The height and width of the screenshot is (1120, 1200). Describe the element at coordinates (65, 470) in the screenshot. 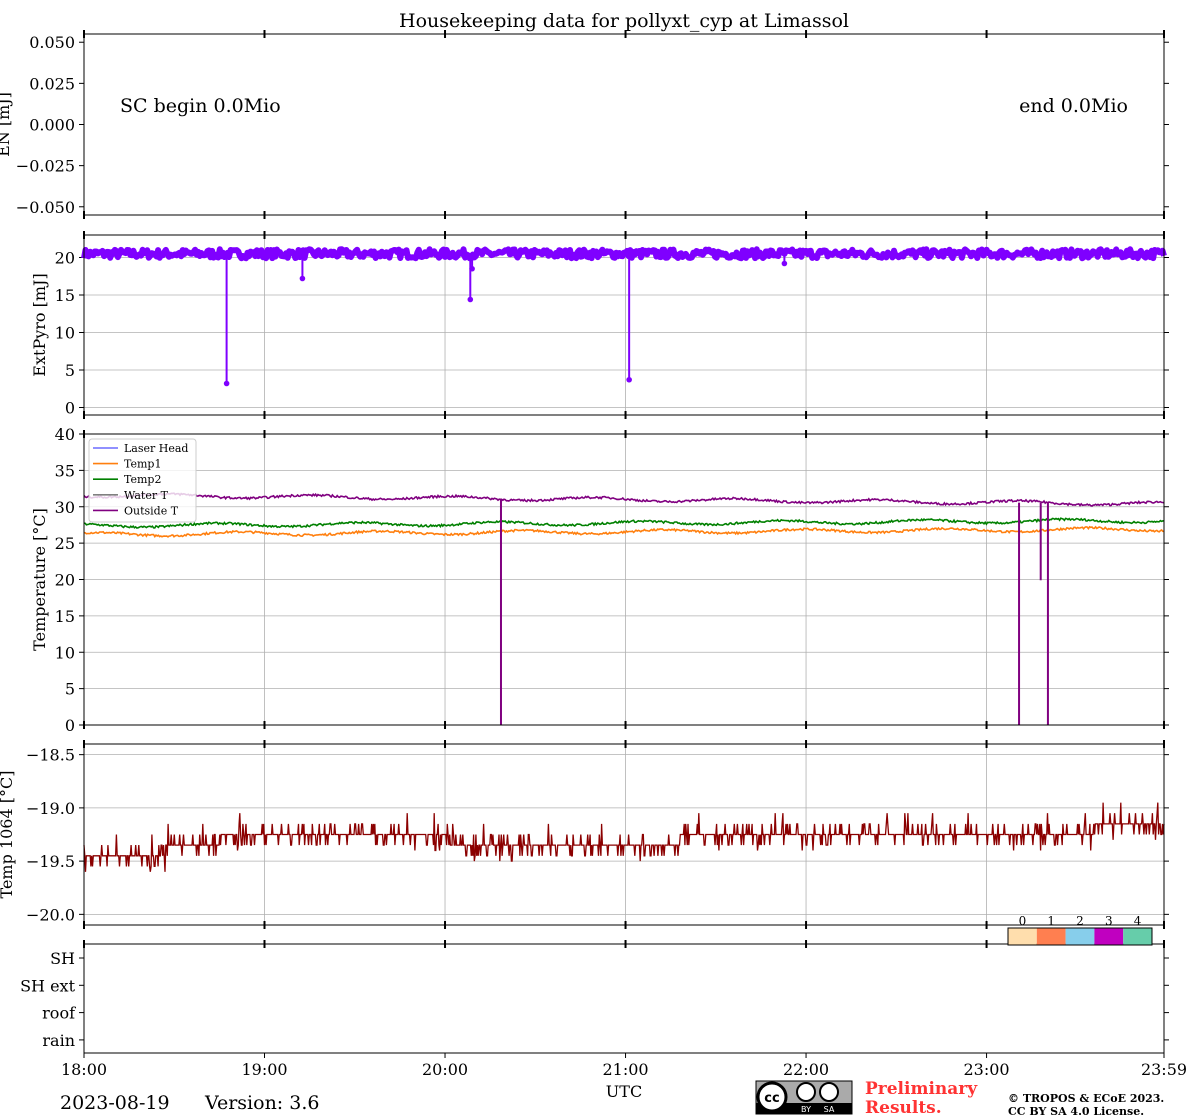

I see `y-tick-label: 35` at that location.